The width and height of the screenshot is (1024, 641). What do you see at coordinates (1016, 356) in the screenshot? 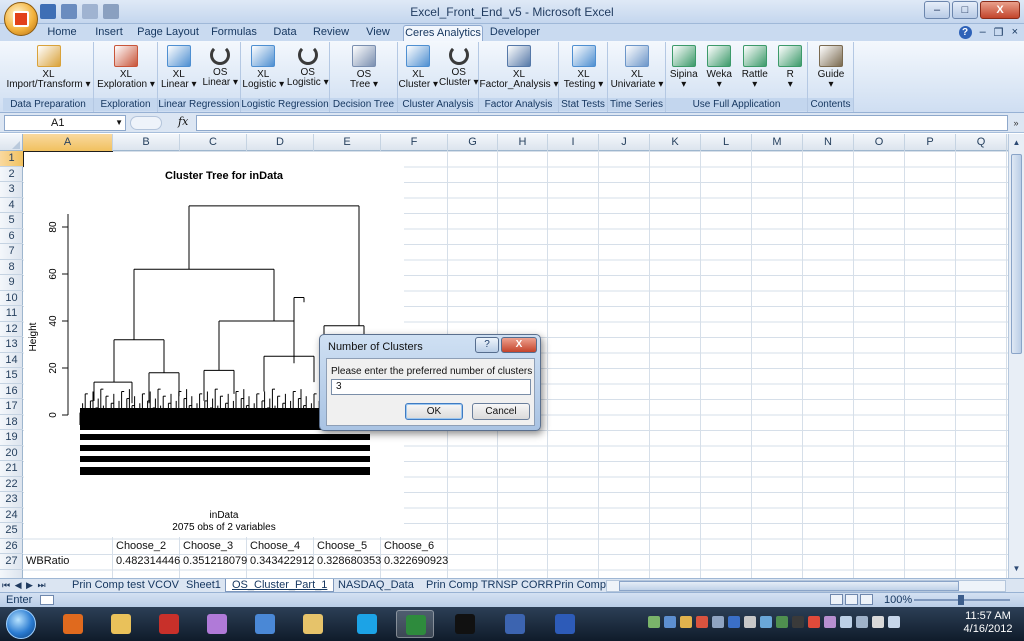
I see `vertical-scrollbar: ▲ ▼` at bounding box center [1016, 356].